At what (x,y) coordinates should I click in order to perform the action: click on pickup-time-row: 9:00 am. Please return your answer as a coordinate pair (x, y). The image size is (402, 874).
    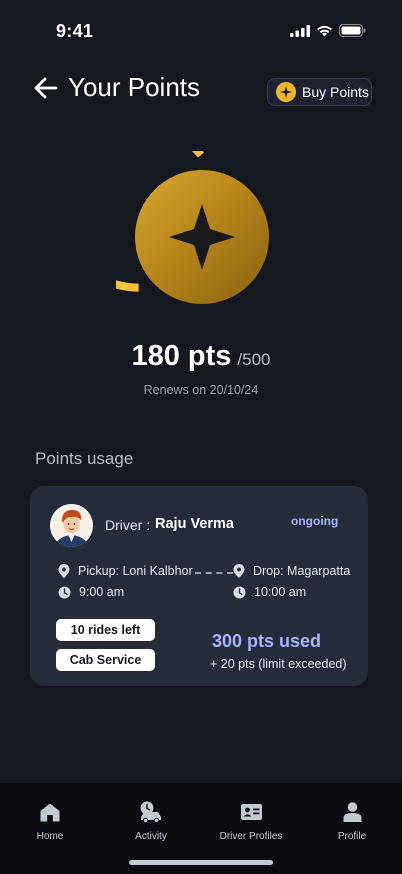
    Looking at the image, I should click on (91, 592).